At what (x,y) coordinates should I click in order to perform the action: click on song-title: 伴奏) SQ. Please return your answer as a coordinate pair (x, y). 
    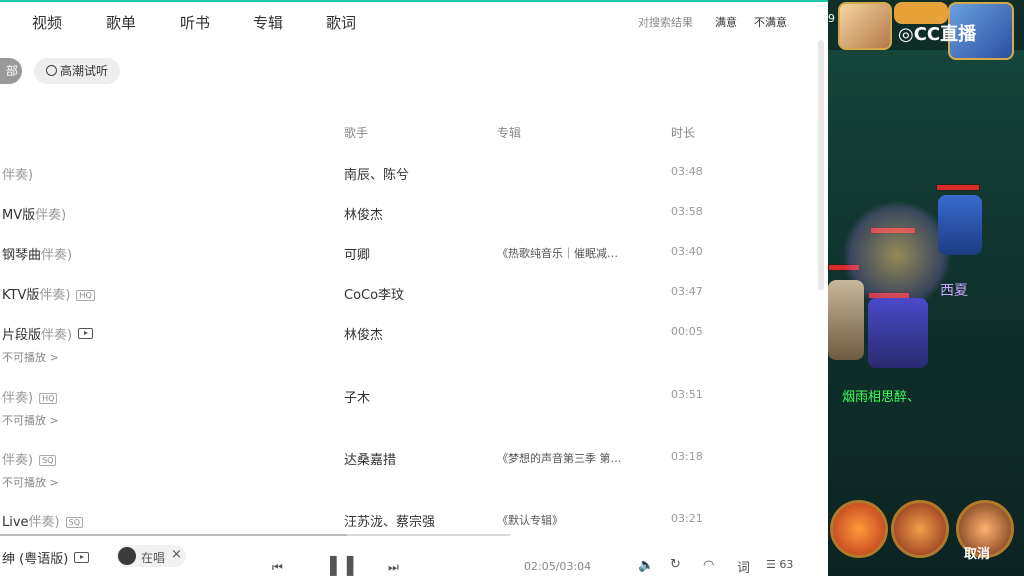
    Looking at the image, I should click on (29, 458).